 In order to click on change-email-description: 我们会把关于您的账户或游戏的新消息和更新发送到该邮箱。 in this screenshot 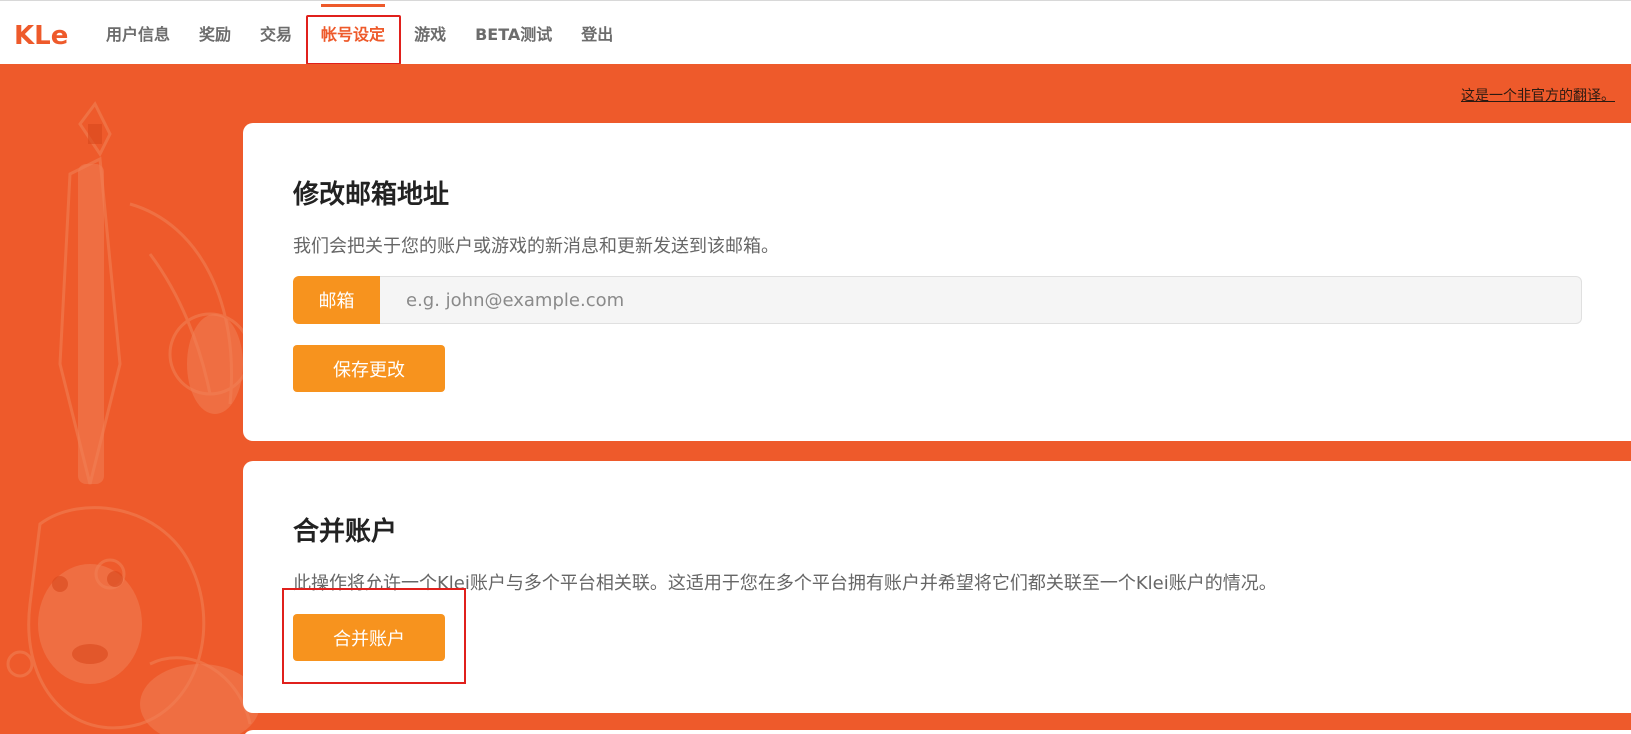, I will do `click(536, 246)`.